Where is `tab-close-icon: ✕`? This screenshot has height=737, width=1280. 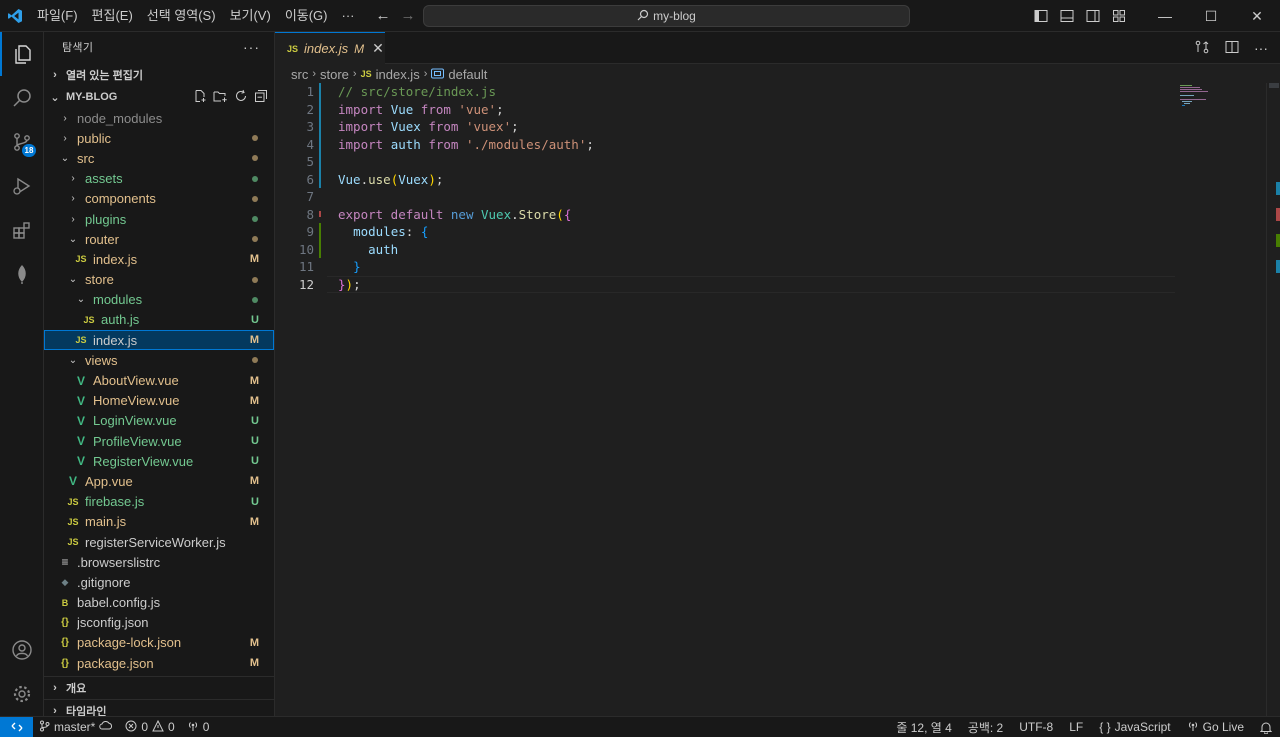 tab-close-icon: ✕ is located at coordinates (378, 48).